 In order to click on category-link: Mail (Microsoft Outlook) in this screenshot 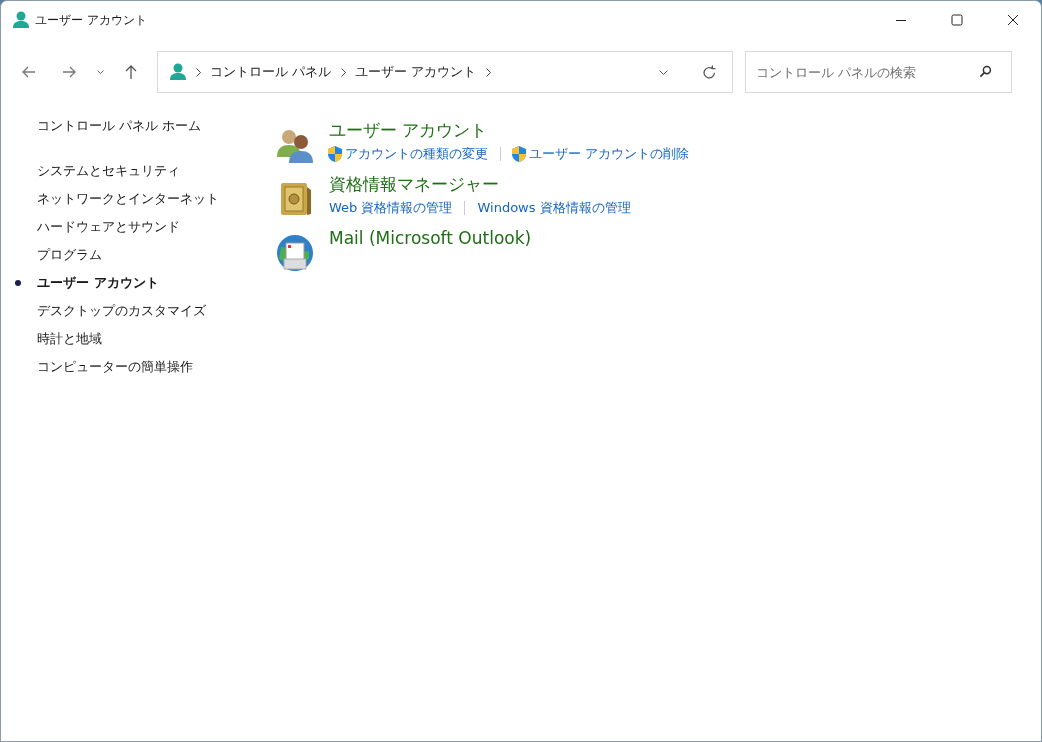, I will do `click(430, 238)`.